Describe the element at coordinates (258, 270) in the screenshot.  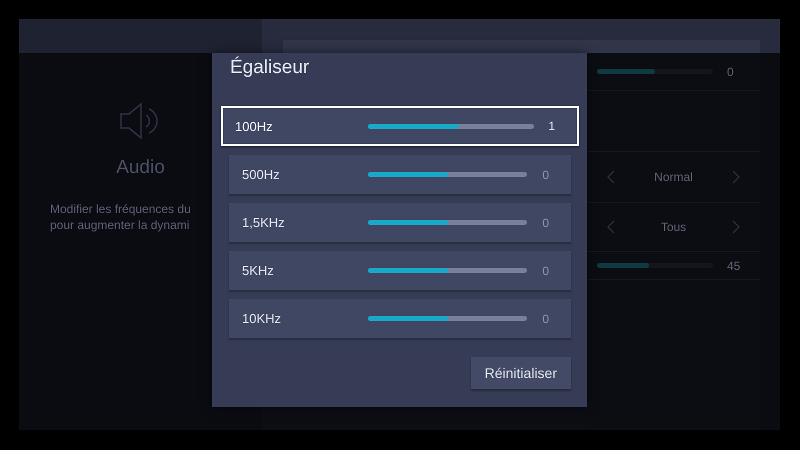
I see `band-label: 5KHz` at that location.